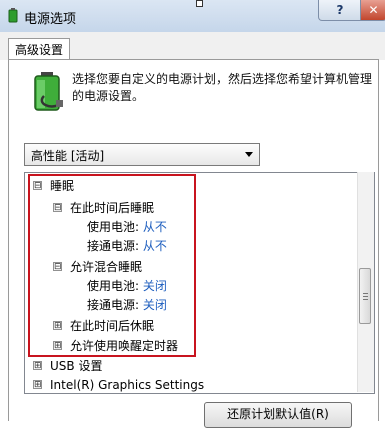 Image resolution: width=385 pixels, height=428 pixels. What do you see at coordinates (372, 10) in the screenshot?
I see `close-button: ✕` at bounding box center [372, 10].